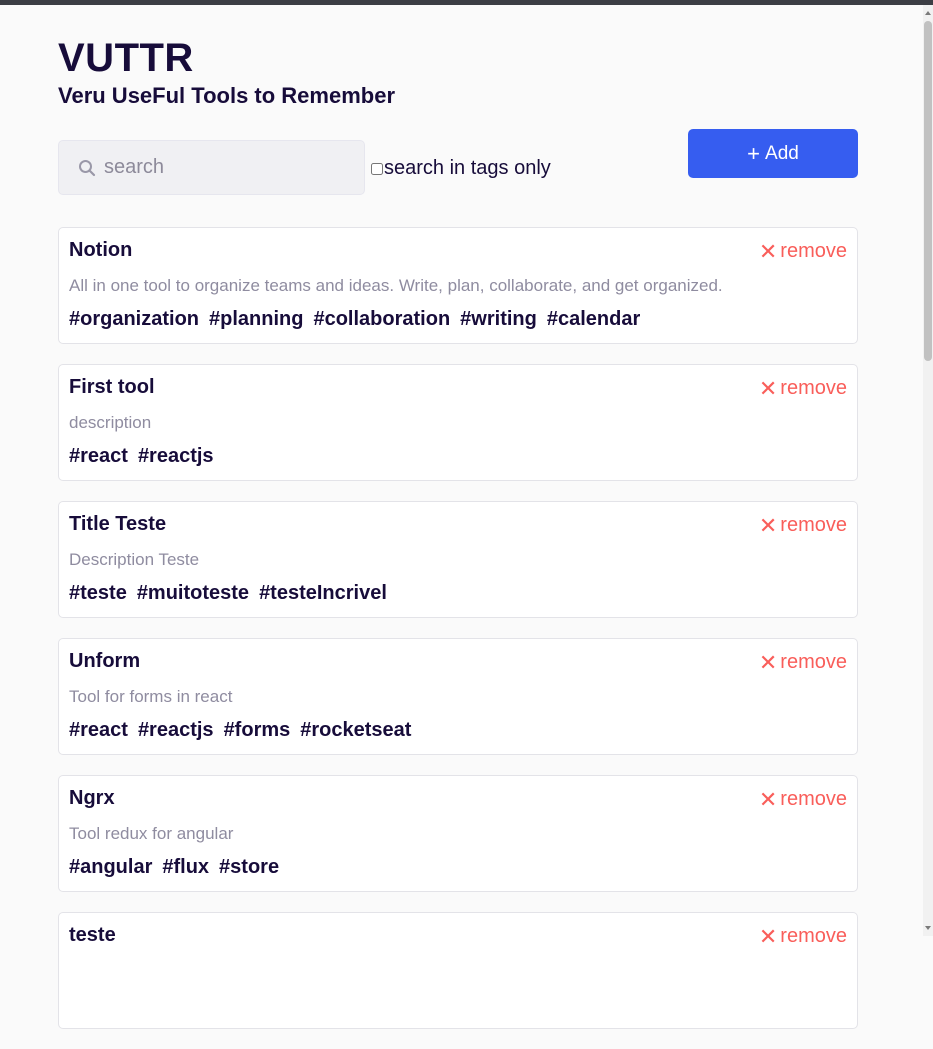  I want to click on add-button-label: Add, so click(782, 153).